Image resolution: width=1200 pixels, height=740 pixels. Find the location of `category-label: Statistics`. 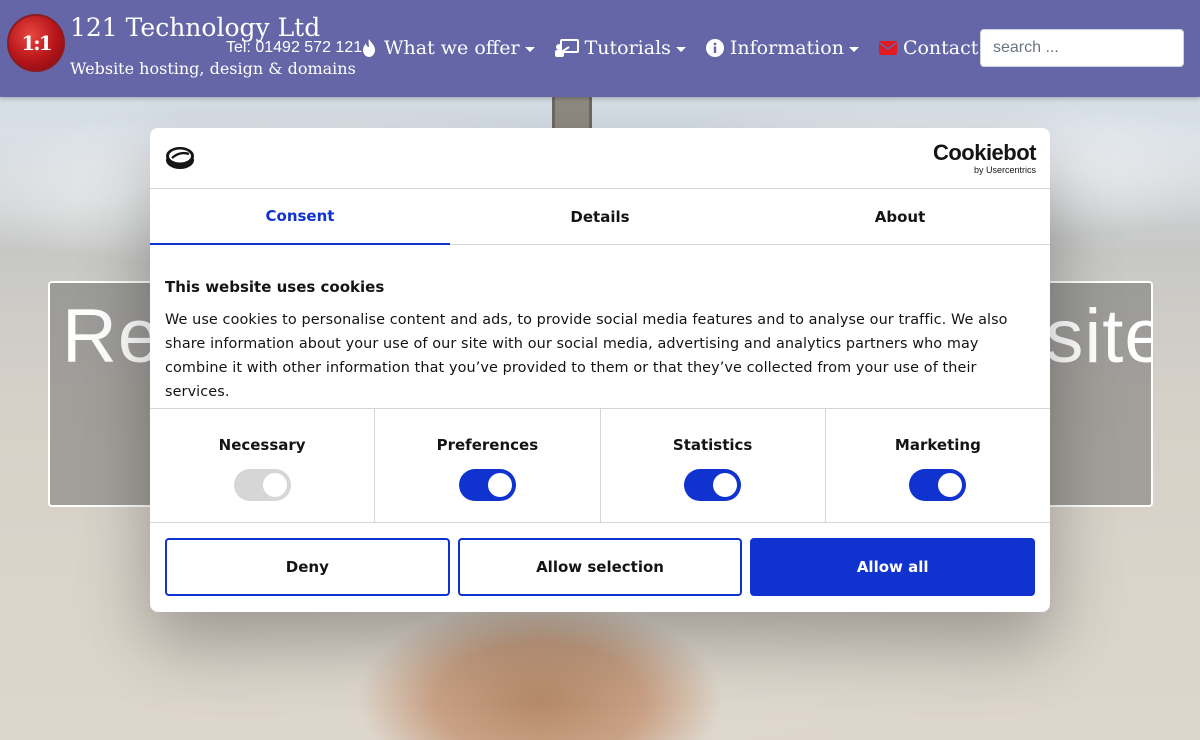

category-label: Statistics is located at coordinates (712, 445).